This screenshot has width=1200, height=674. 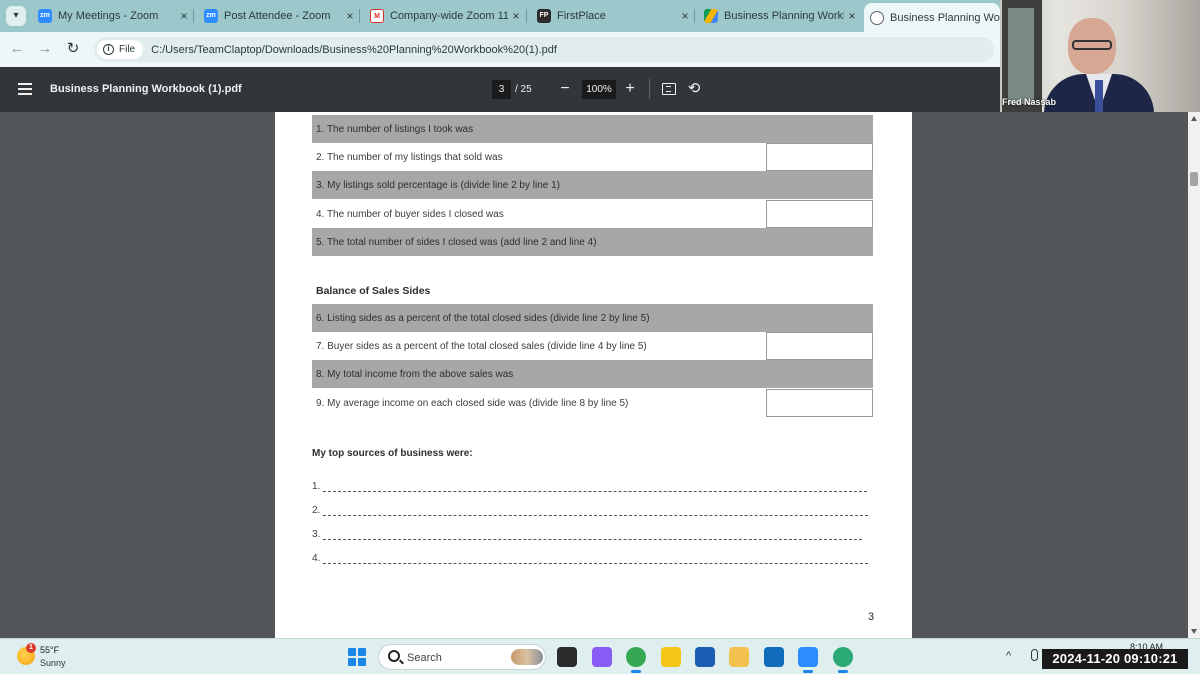 I want to click on row-label: 1. The number of listings I took was, so click(x=395, y=129).